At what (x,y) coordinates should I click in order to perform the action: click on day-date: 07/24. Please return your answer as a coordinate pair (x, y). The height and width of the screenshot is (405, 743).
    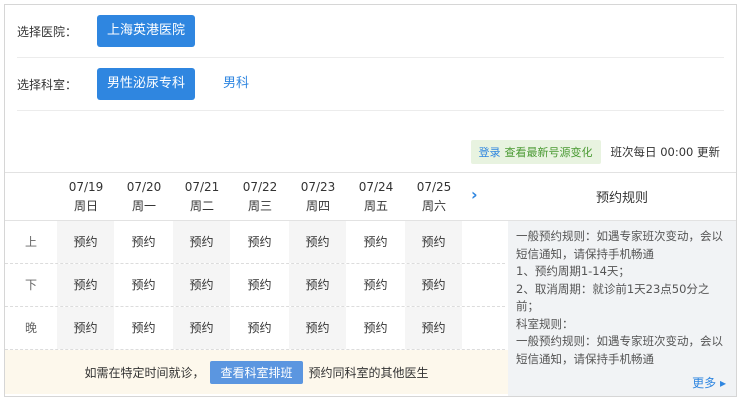
    Looking at the image, I should click on (376, 187).